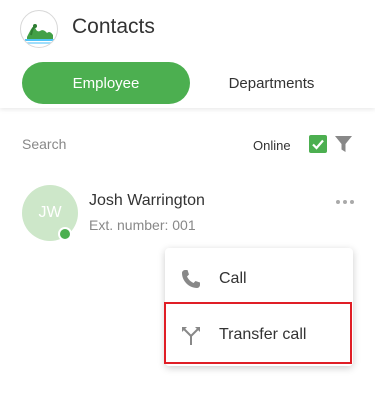 This screenshot has width=375, height=393. I want to click on menu-item-transfer-call: Transfer call, so click(259, 335).